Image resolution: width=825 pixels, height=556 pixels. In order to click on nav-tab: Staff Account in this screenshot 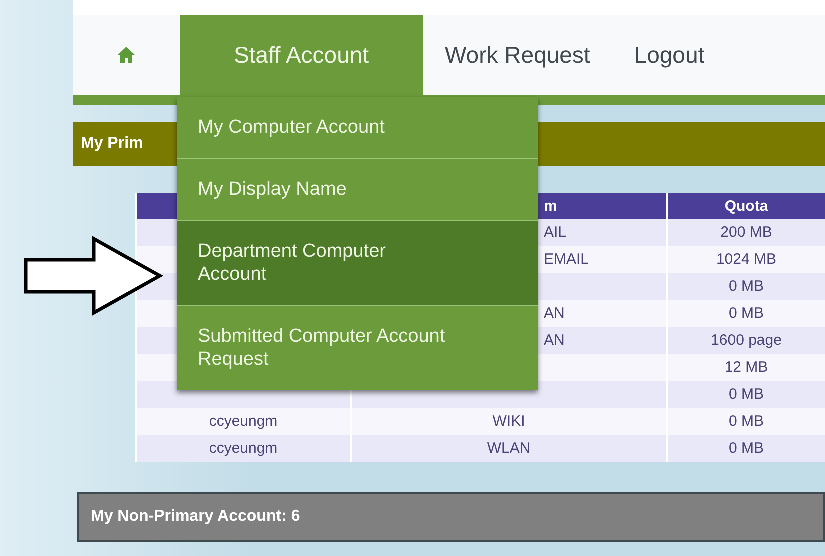, I will do `click(301, 55)`.